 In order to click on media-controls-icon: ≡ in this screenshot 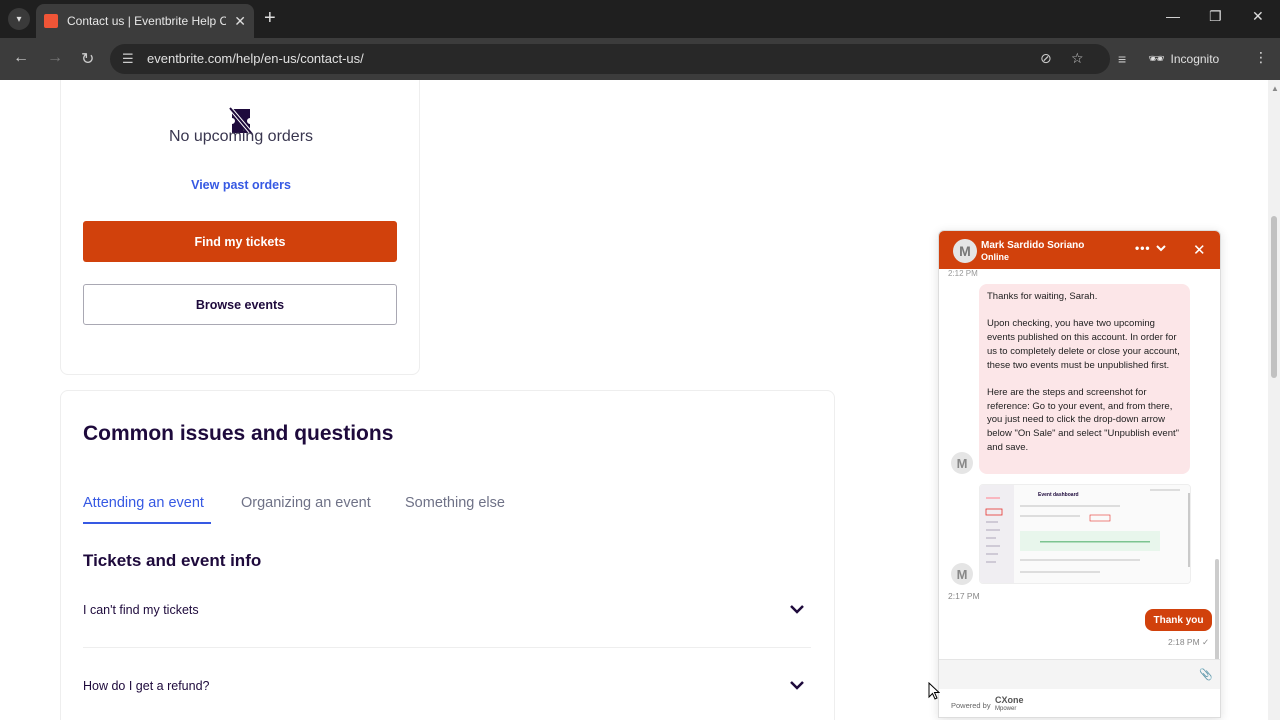, I will do `click(1122, 59)`.